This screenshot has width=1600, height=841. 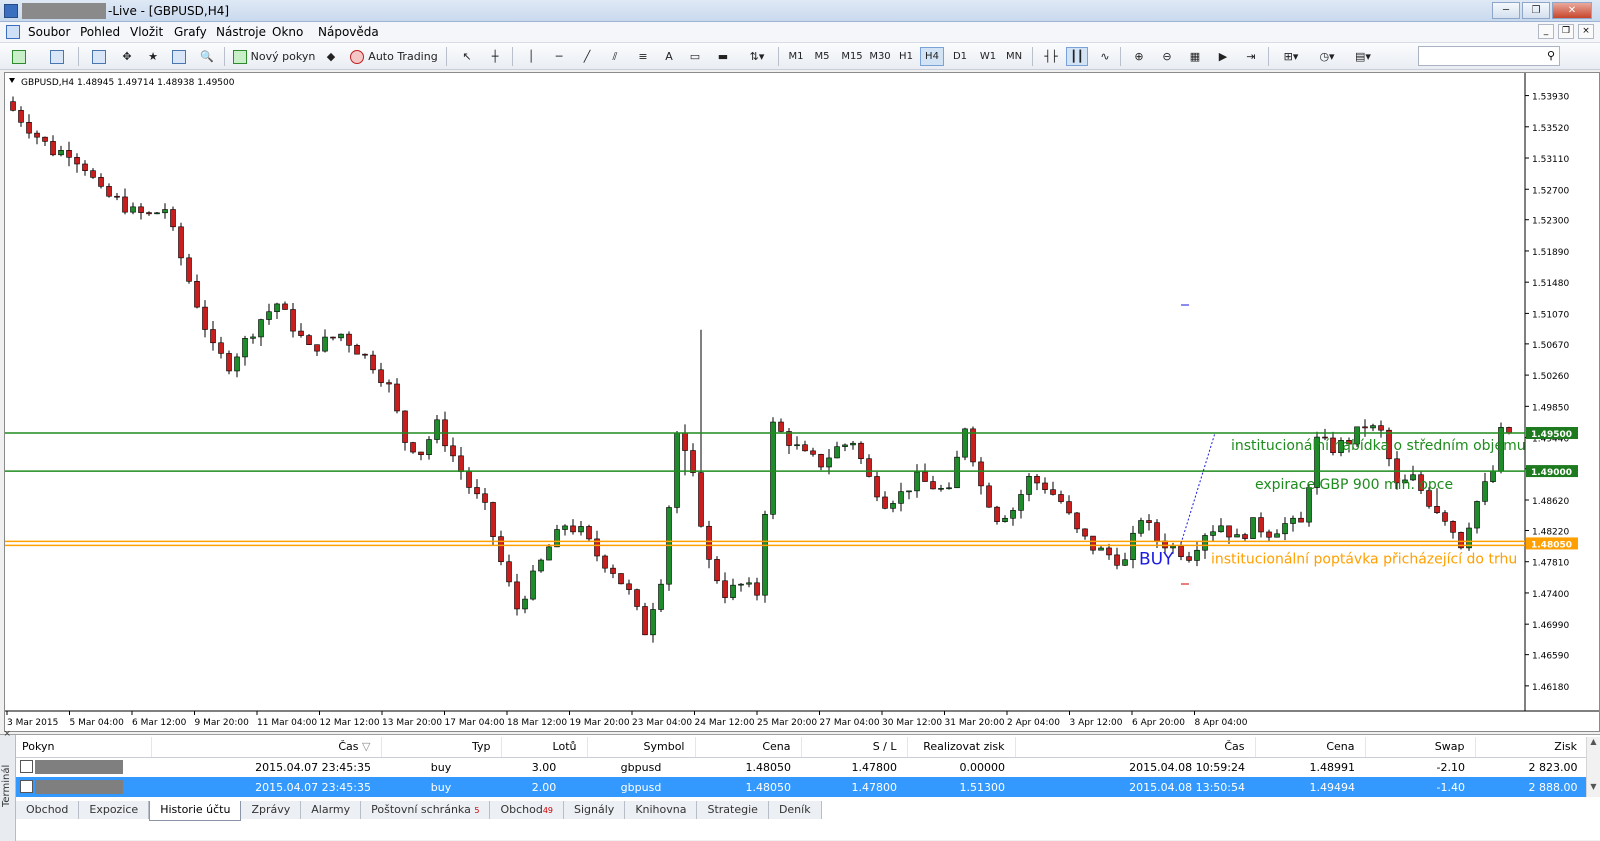 I want to click on menu-help: Nápověda, so click(x=348, y=32).